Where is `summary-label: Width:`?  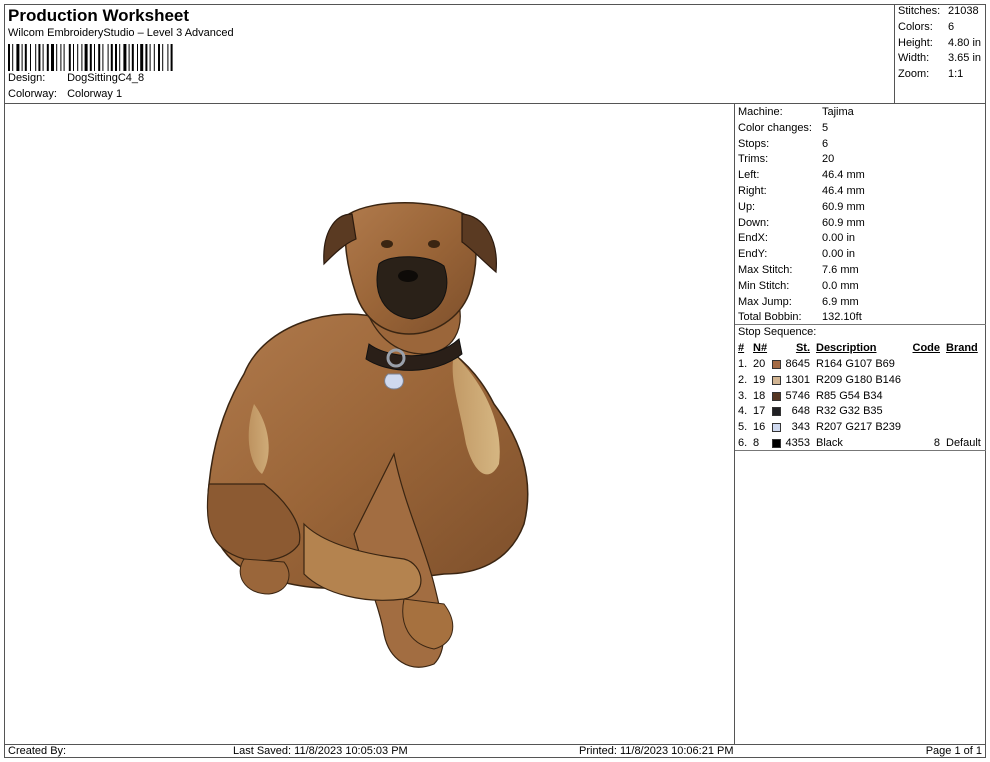
summary-label: Width: is located at coordinates (914, 58).